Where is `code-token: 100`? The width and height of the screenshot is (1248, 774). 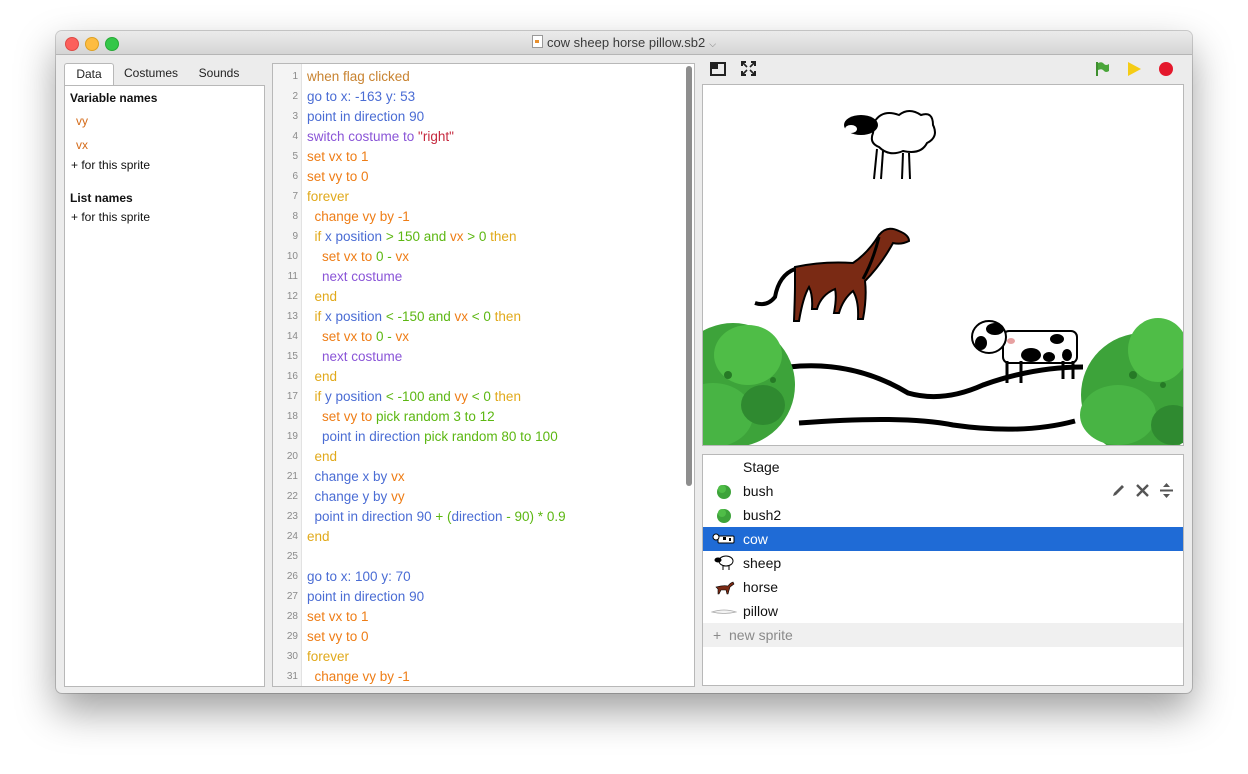 code-token: 100 is located at coordinates (366, 576).